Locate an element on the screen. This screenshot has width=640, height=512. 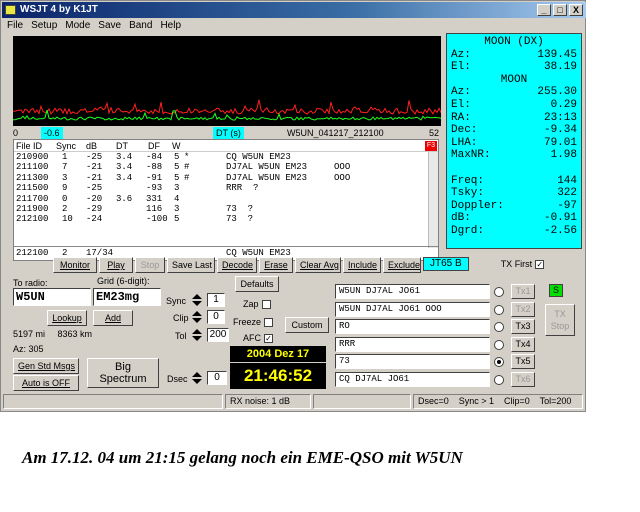
table-row: 211100 7 -21 3.4 -88 5 # DJ7AL W5UN EM23 OOO is located at coordinates (226, 167).